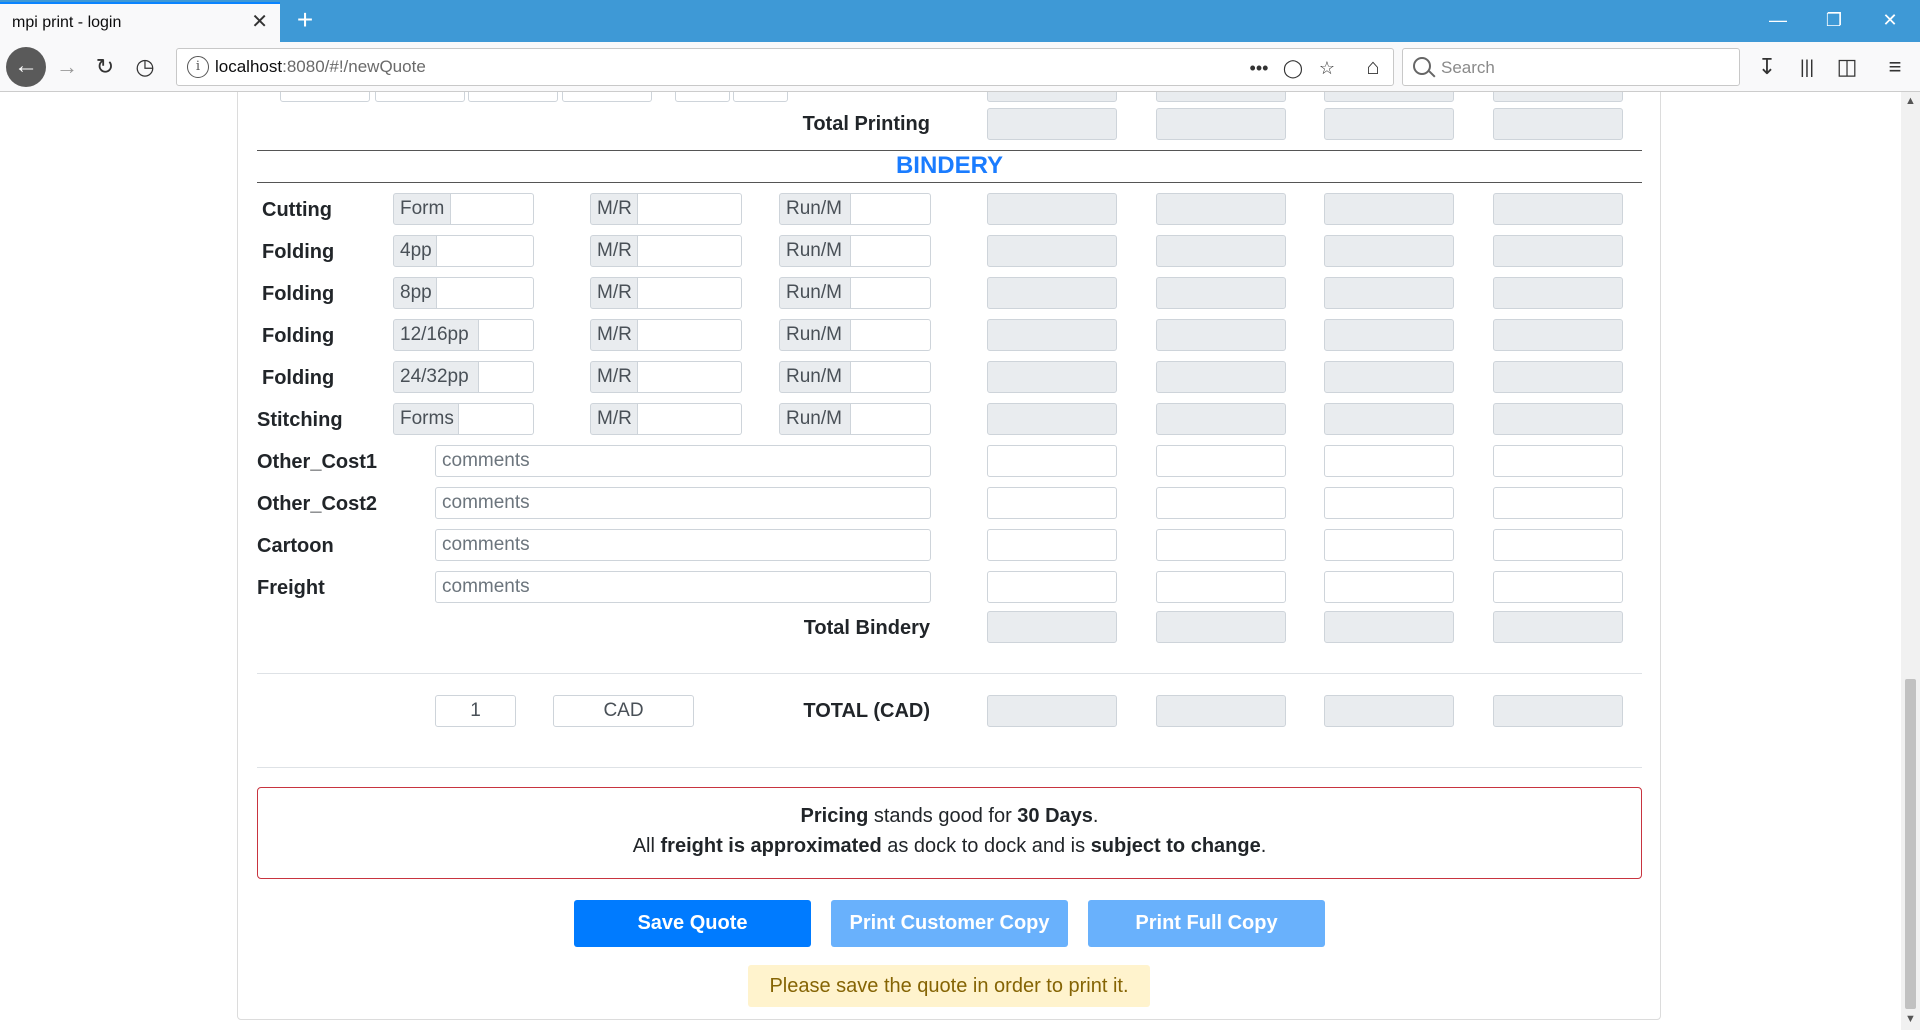 The image size is (1920, 1030). Describe the element at coordinates (623, 711) in the screenshot. I see `currency-select: CAD` at that location.